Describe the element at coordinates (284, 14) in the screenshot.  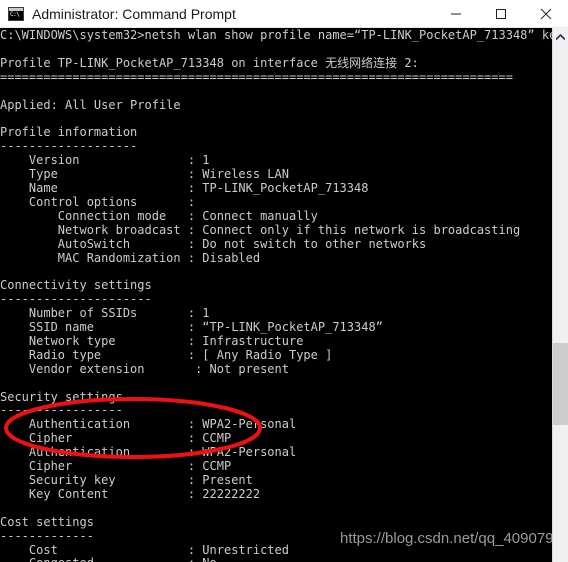
I see `window-titlebar: C:\ Administrator: Command Prompt` at that location.